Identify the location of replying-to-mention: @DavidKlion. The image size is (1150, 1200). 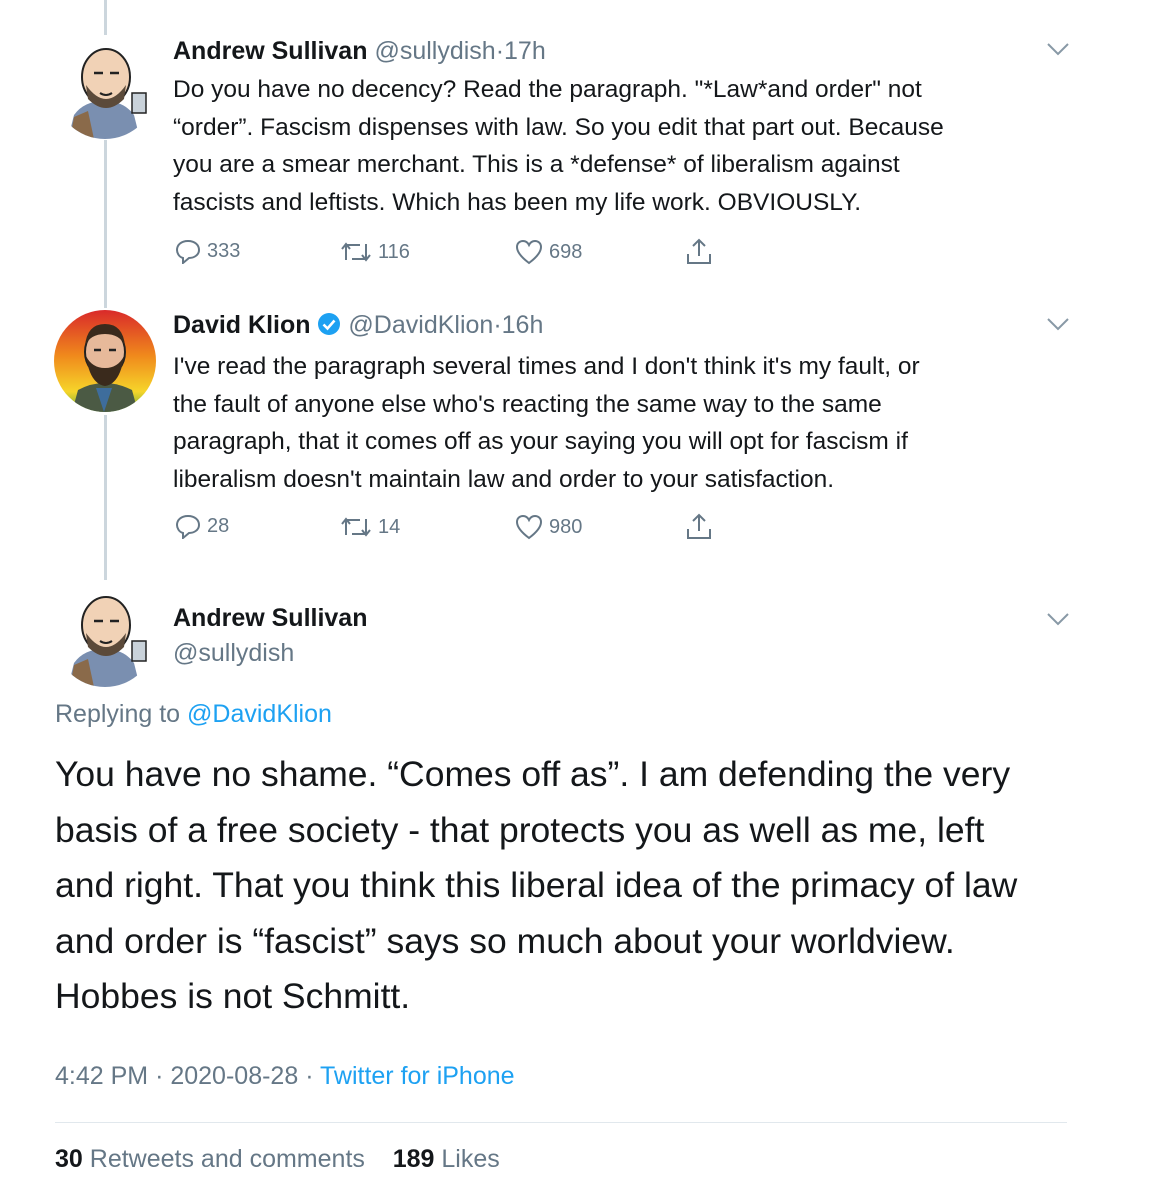
(259, 714).